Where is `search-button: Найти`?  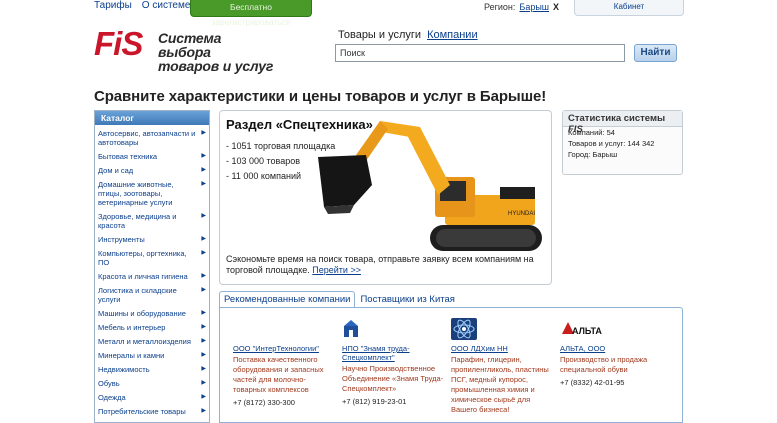 search-button: Найти is located at coordinates (655, 53).